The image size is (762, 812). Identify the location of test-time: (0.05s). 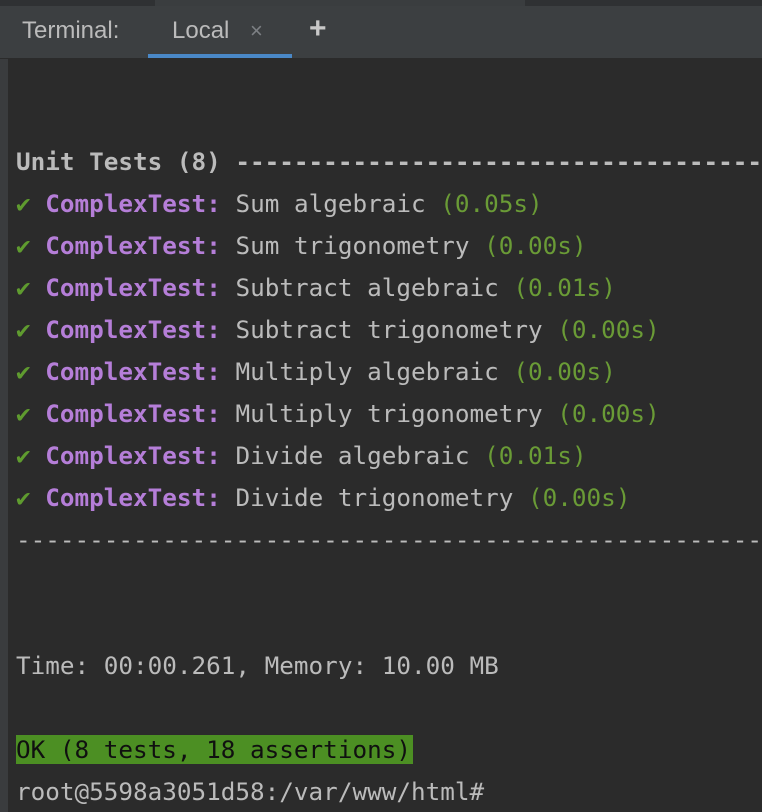
(491, 203).